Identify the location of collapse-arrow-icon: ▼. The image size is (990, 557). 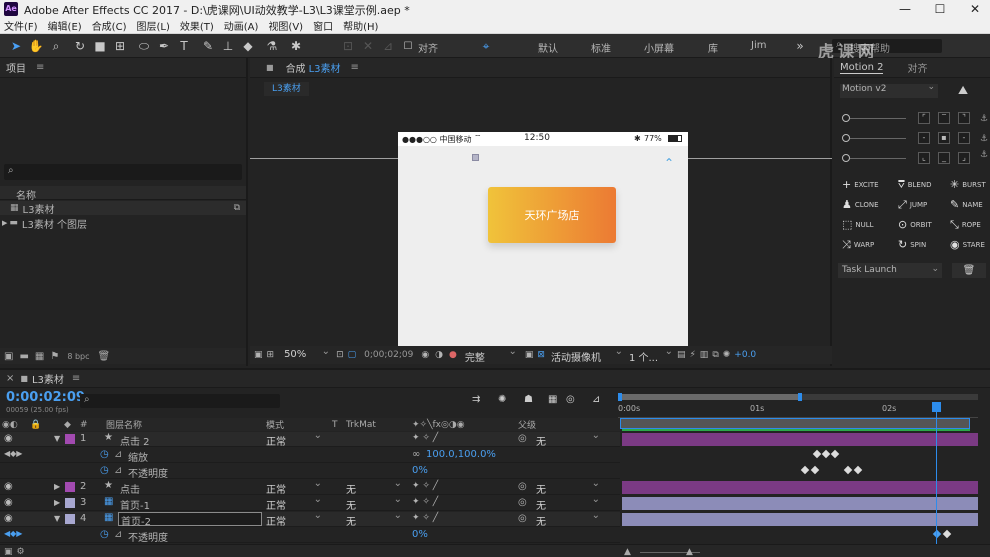
(57, 518).